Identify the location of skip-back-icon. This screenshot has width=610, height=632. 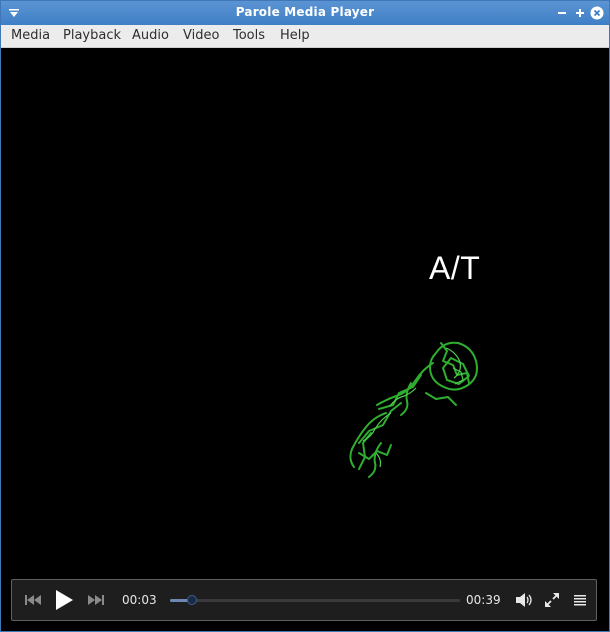
(33, 600).